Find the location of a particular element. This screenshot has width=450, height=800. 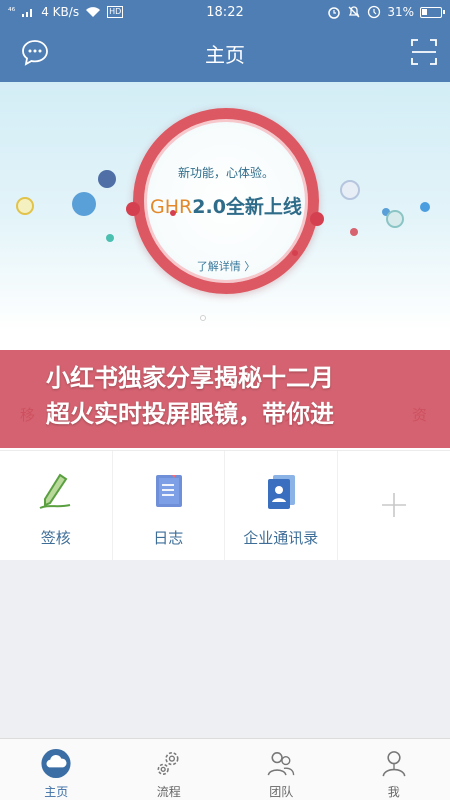

tab-team: 团队 is located at coordinates (281, 769).